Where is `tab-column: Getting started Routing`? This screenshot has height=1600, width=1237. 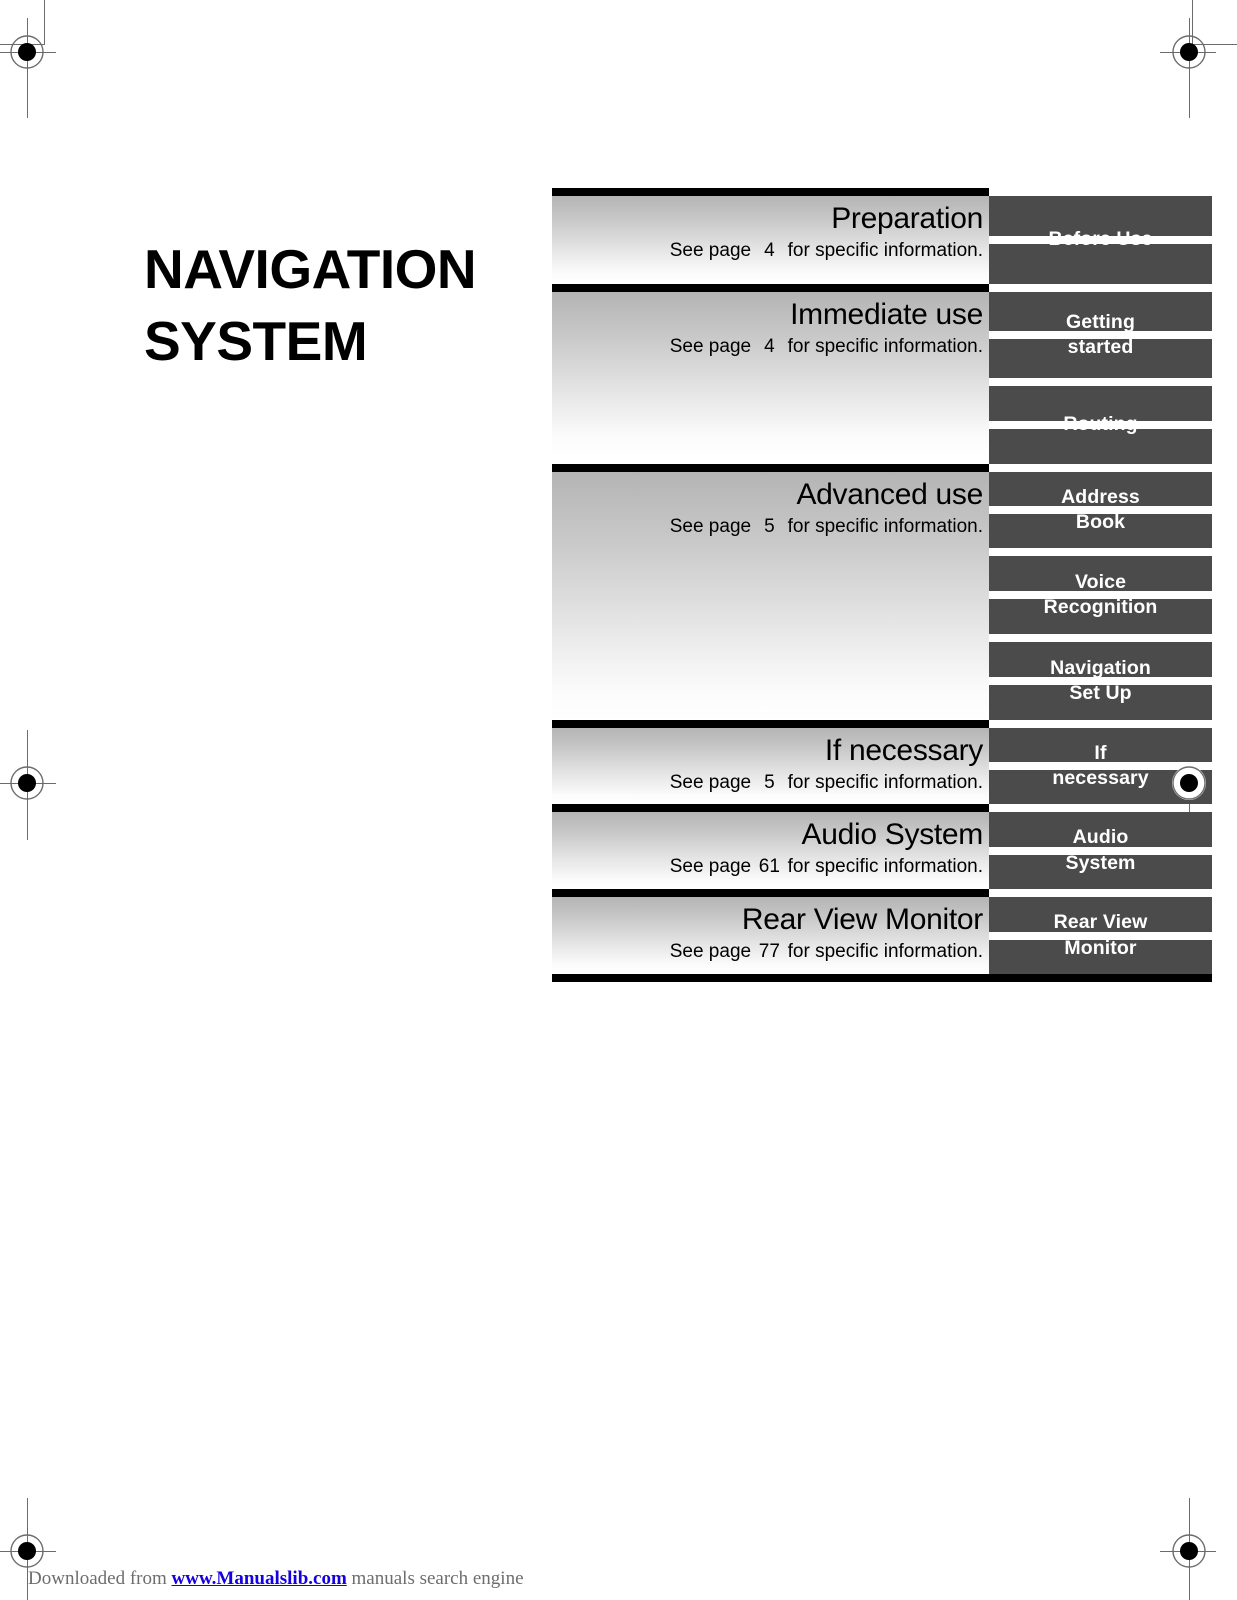
tab-column: Getting started Routing is located at coordinates (1100, 378).